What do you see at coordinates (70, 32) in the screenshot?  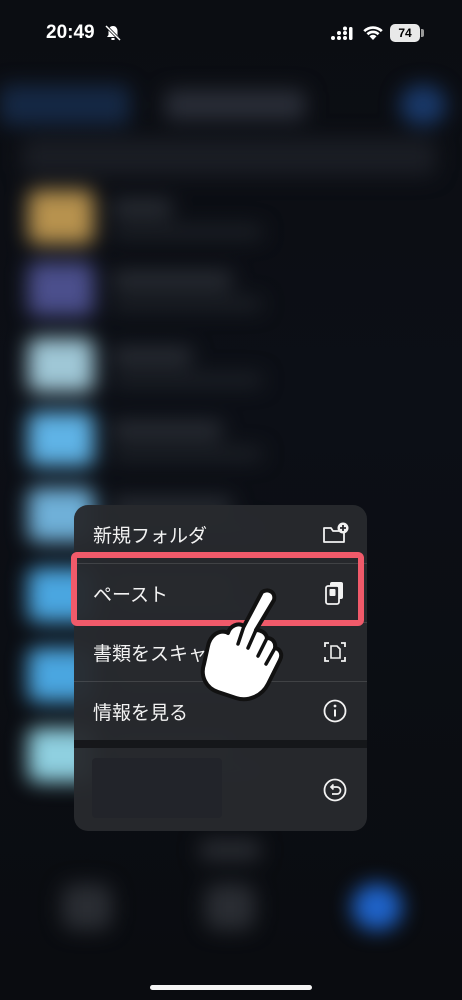 I see `status-time: 20:49` at bounding box center [70, 32].